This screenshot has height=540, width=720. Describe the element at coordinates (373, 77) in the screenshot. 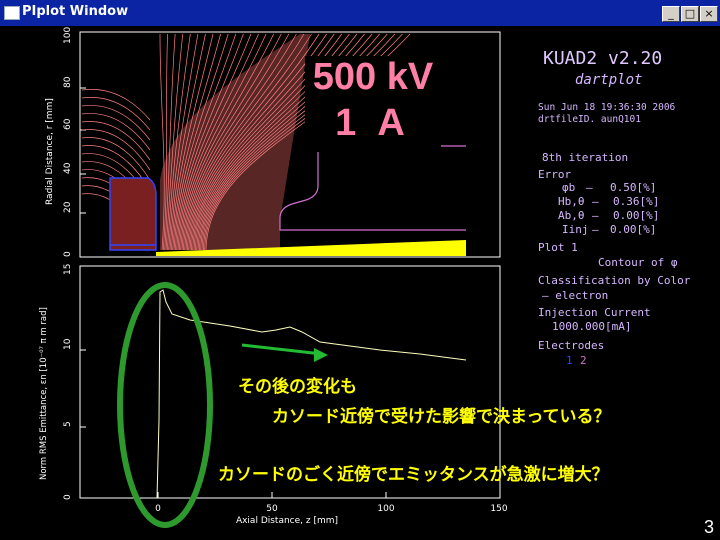

I see `voltage-label: 500 kV` at that location.